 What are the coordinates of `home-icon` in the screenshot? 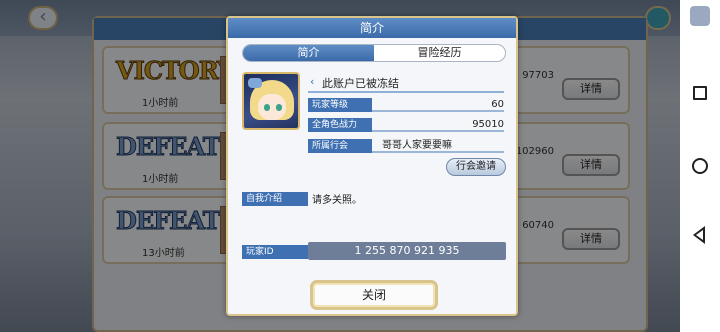 It's located at (700, 166).